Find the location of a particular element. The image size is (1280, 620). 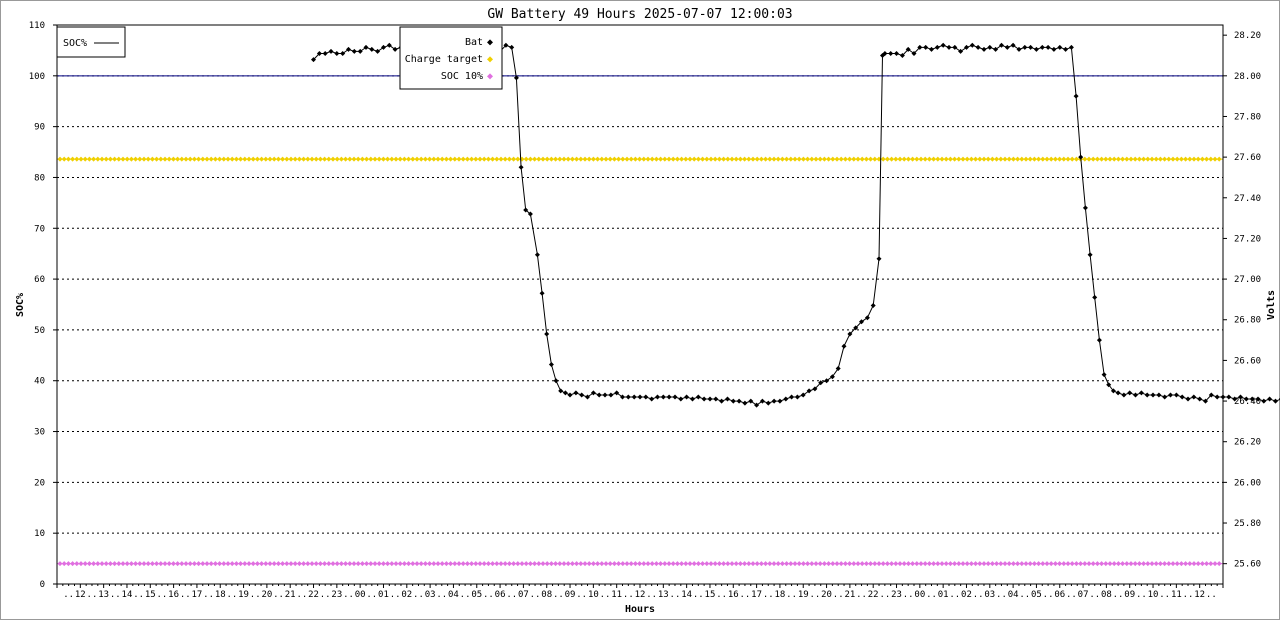

y-axis-label: SOC% is located at coordinates (20, 305).